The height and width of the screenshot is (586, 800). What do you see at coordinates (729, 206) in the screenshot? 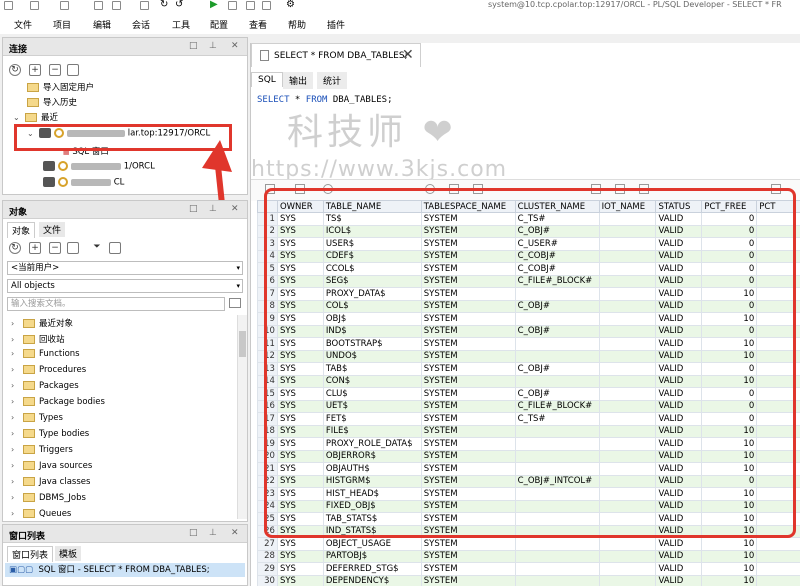
I see `column-header: PCT_FREE` at bounding box center [729, 206].